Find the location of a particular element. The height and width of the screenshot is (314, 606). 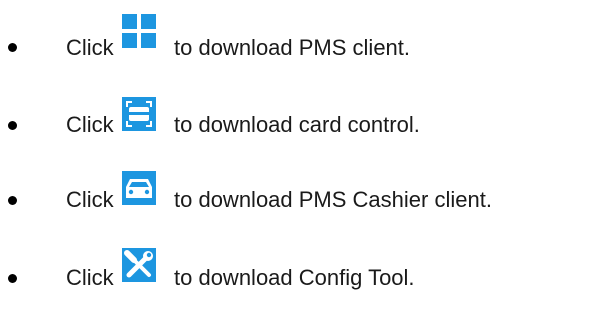

item-text: to download card control. is located at coordinates (297, 124).